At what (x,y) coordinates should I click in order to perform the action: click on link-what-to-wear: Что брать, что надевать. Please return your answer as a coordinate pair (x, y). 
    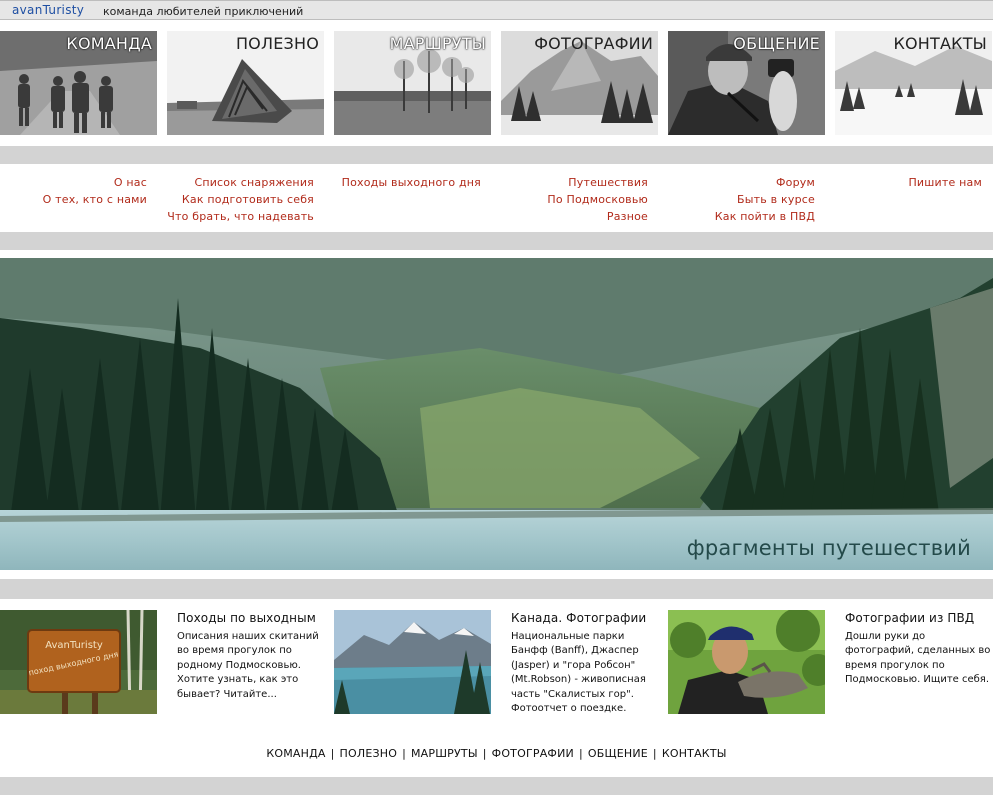
    Looking at the image, I should click on (232, 216).